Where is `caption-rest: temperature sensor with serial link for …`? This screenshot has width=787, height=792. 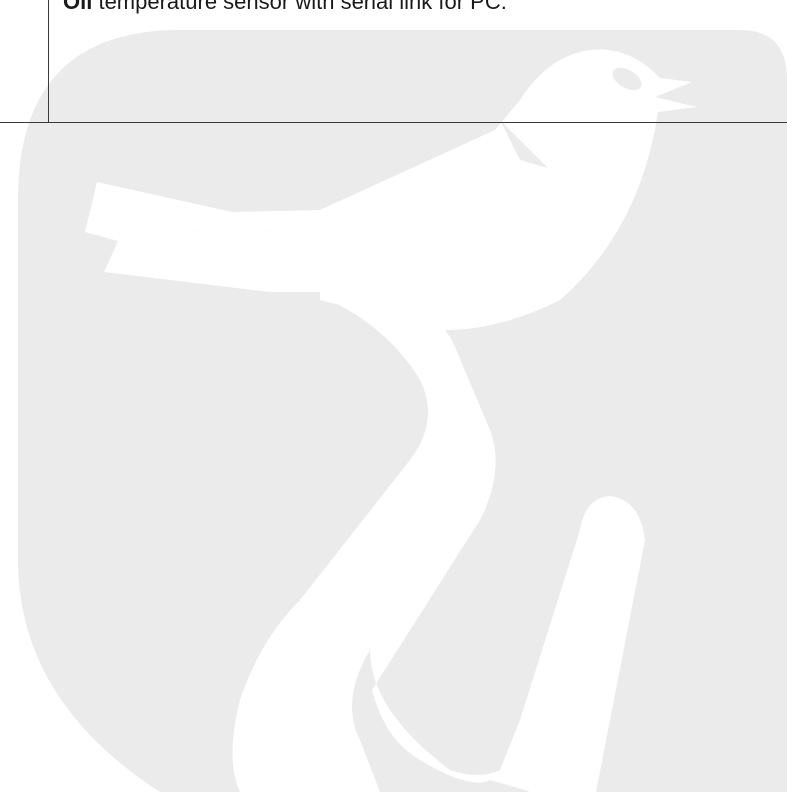 caption-rest: temperature sensor with serial link for … is located at coordinates (299, 7).